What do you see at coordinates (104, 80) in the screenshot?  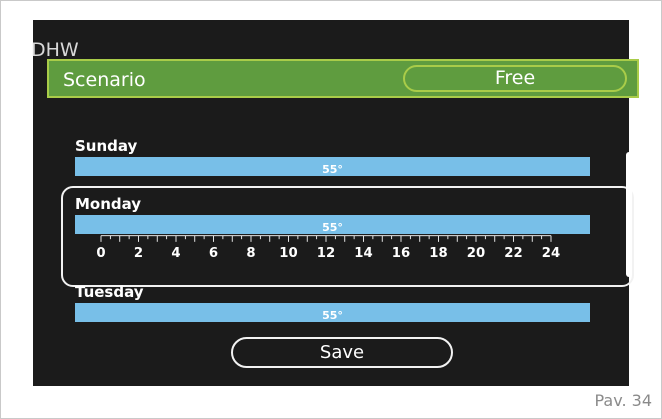 I see `scenario-label: Scenario` at bounding box center [104, 80].